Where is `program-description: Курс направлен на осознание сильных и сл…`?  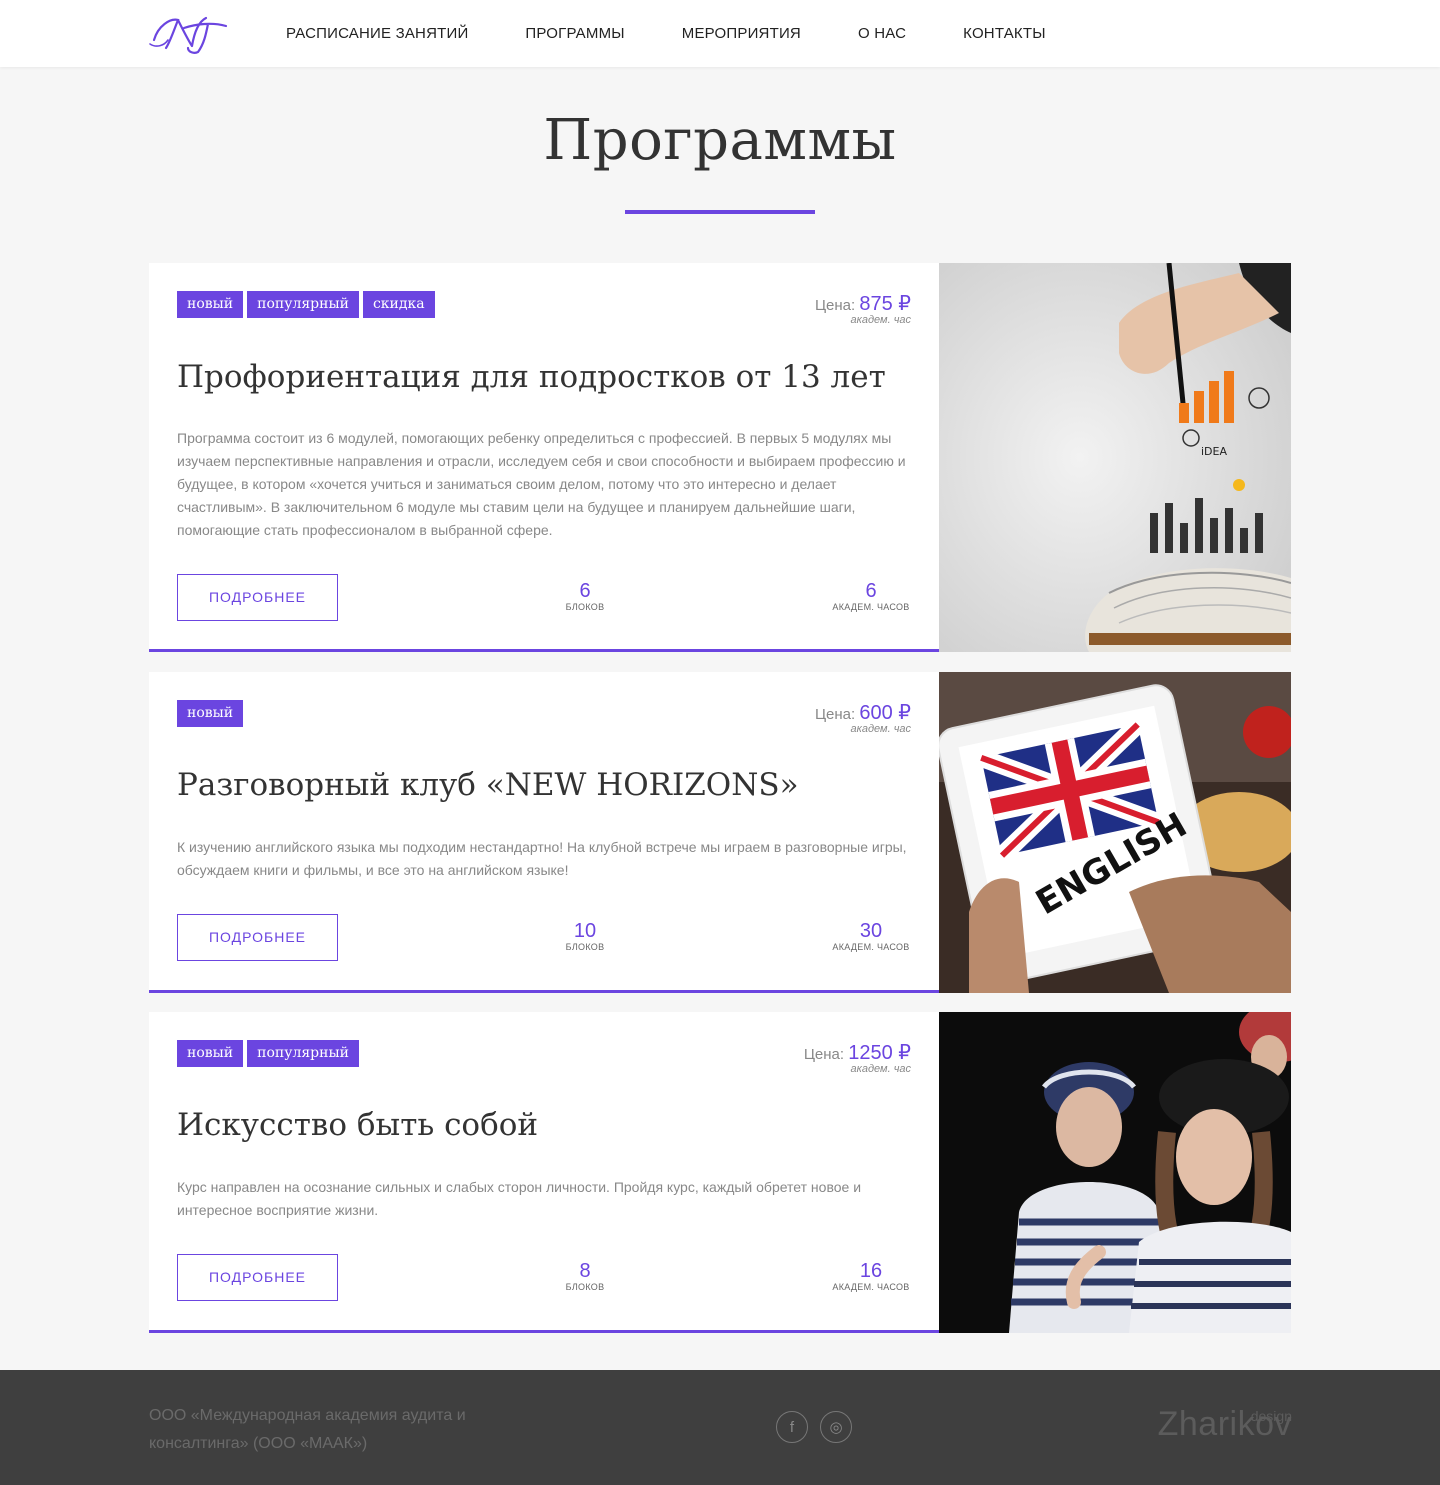
program-description: Курс направлен на осознание сильных и сл… is located at coordinates (519, 1198).